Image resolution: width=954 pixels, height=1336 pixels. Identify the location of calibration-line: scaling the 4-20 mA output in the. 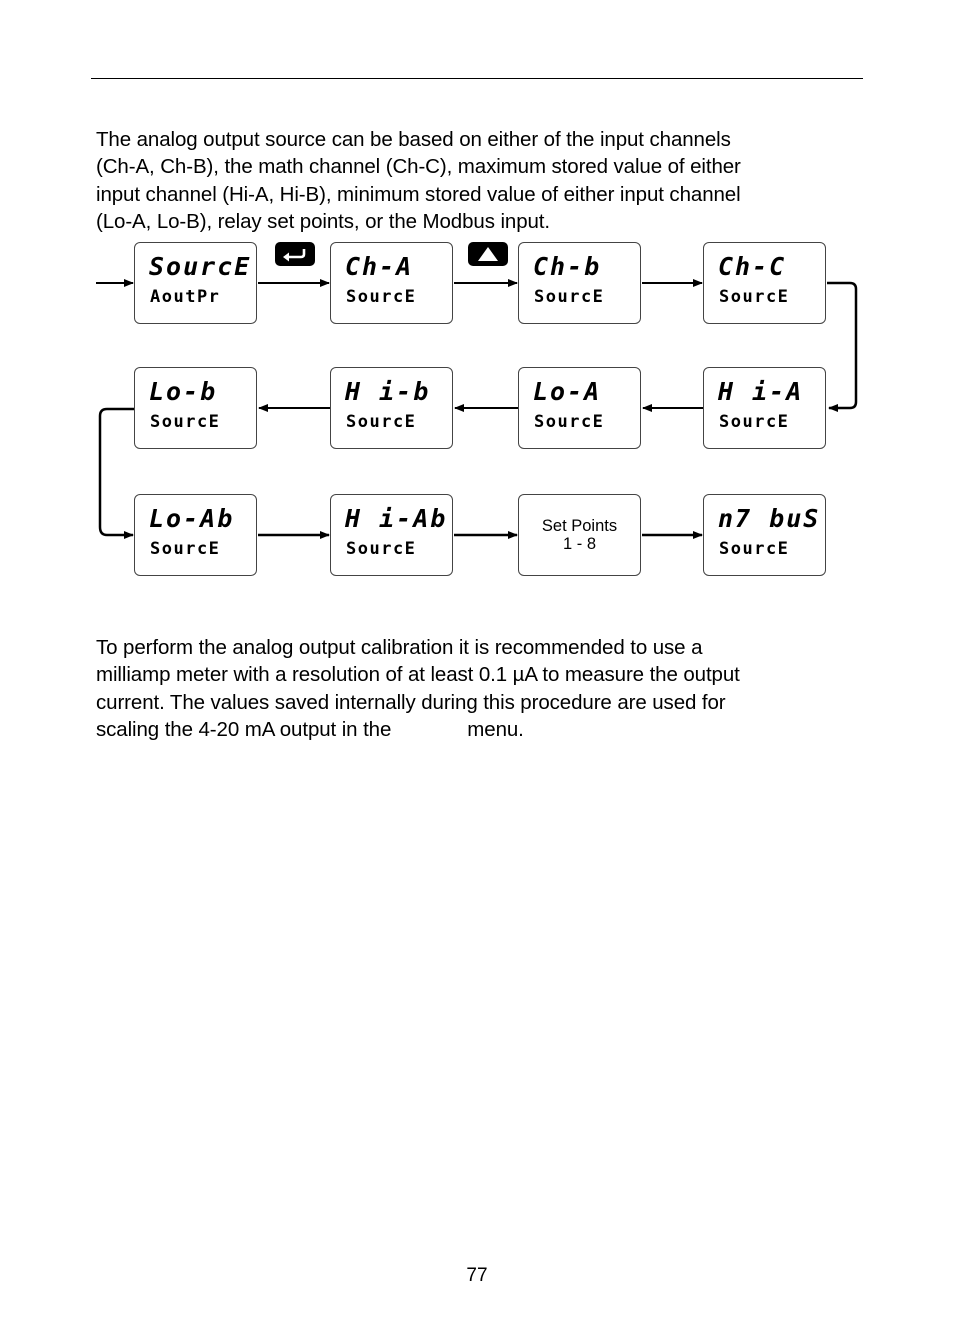
(244, 729).